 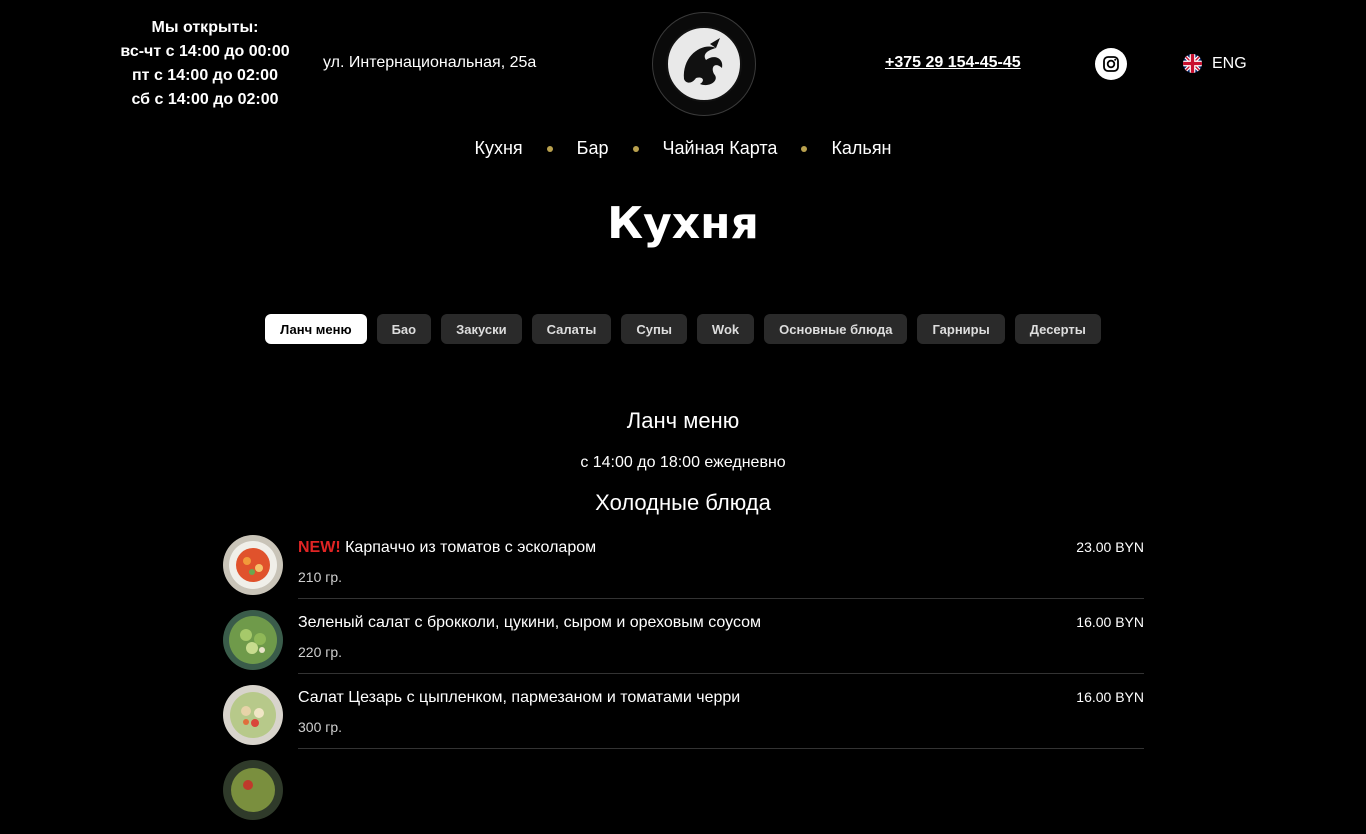 I want to click on instagram-icon, so click(x=1111, y=64).